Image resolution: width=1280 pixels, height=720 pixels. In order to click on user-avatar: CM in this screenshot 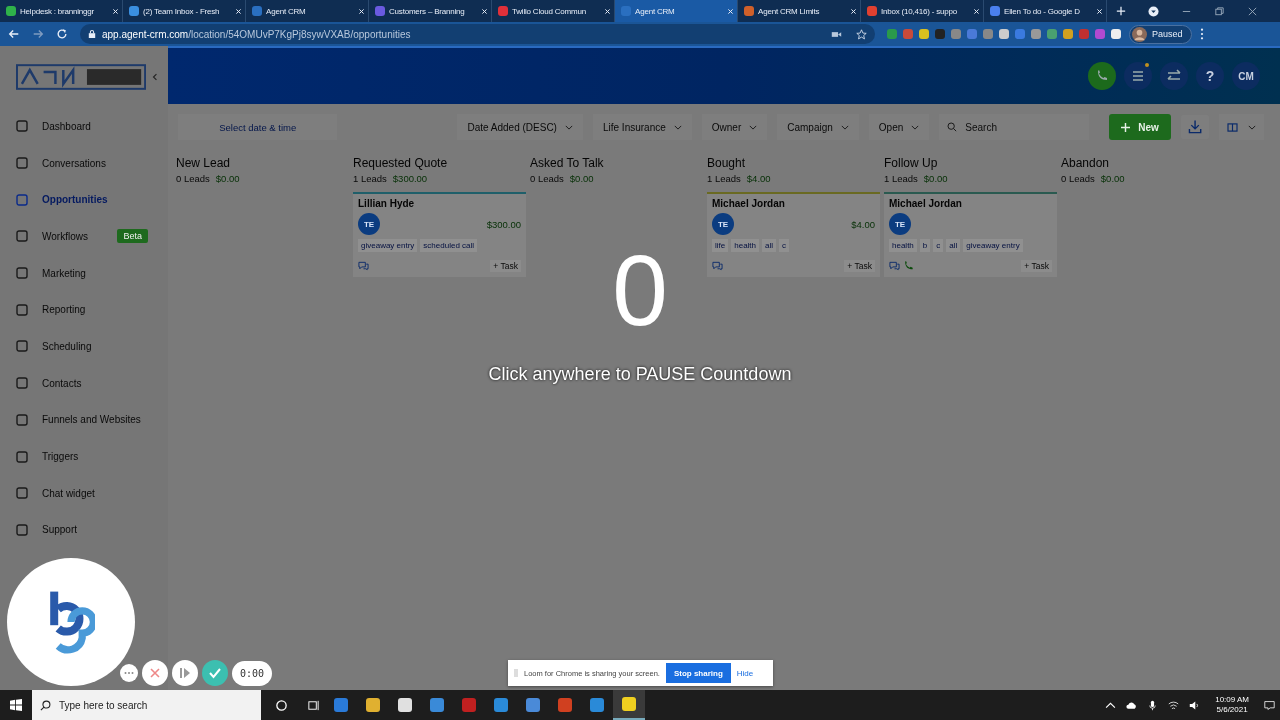, I will do `click(1246, 76)`.